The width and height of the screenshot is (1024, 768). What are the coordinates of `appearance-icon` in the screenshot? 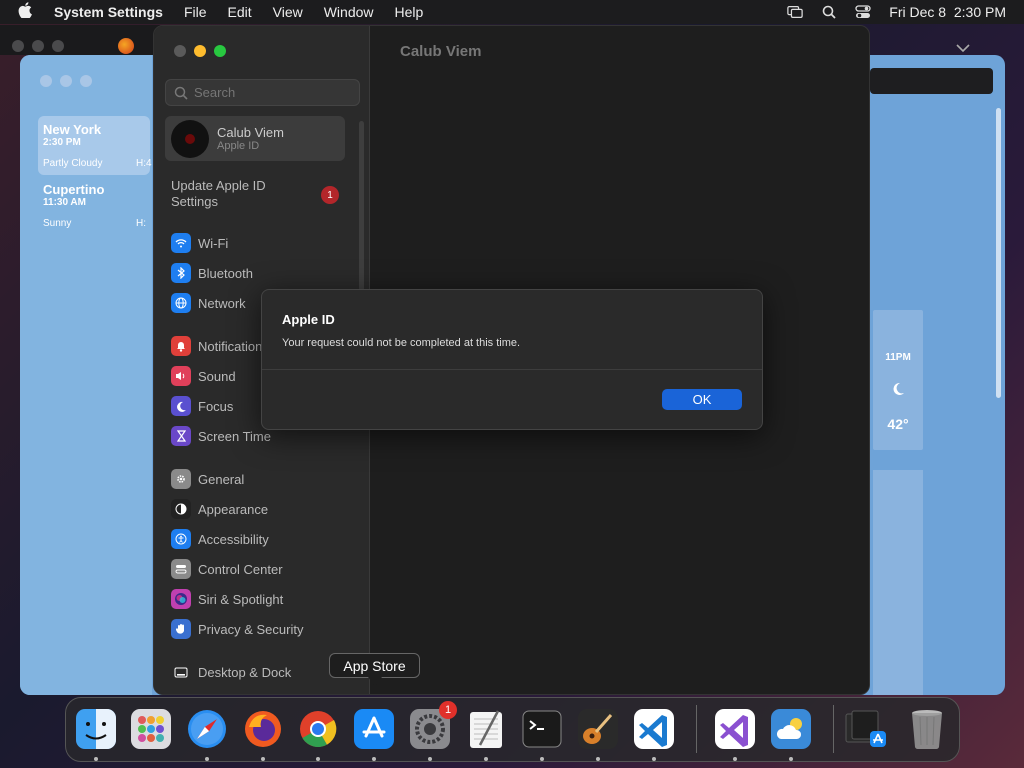 It's located at (181, 509).